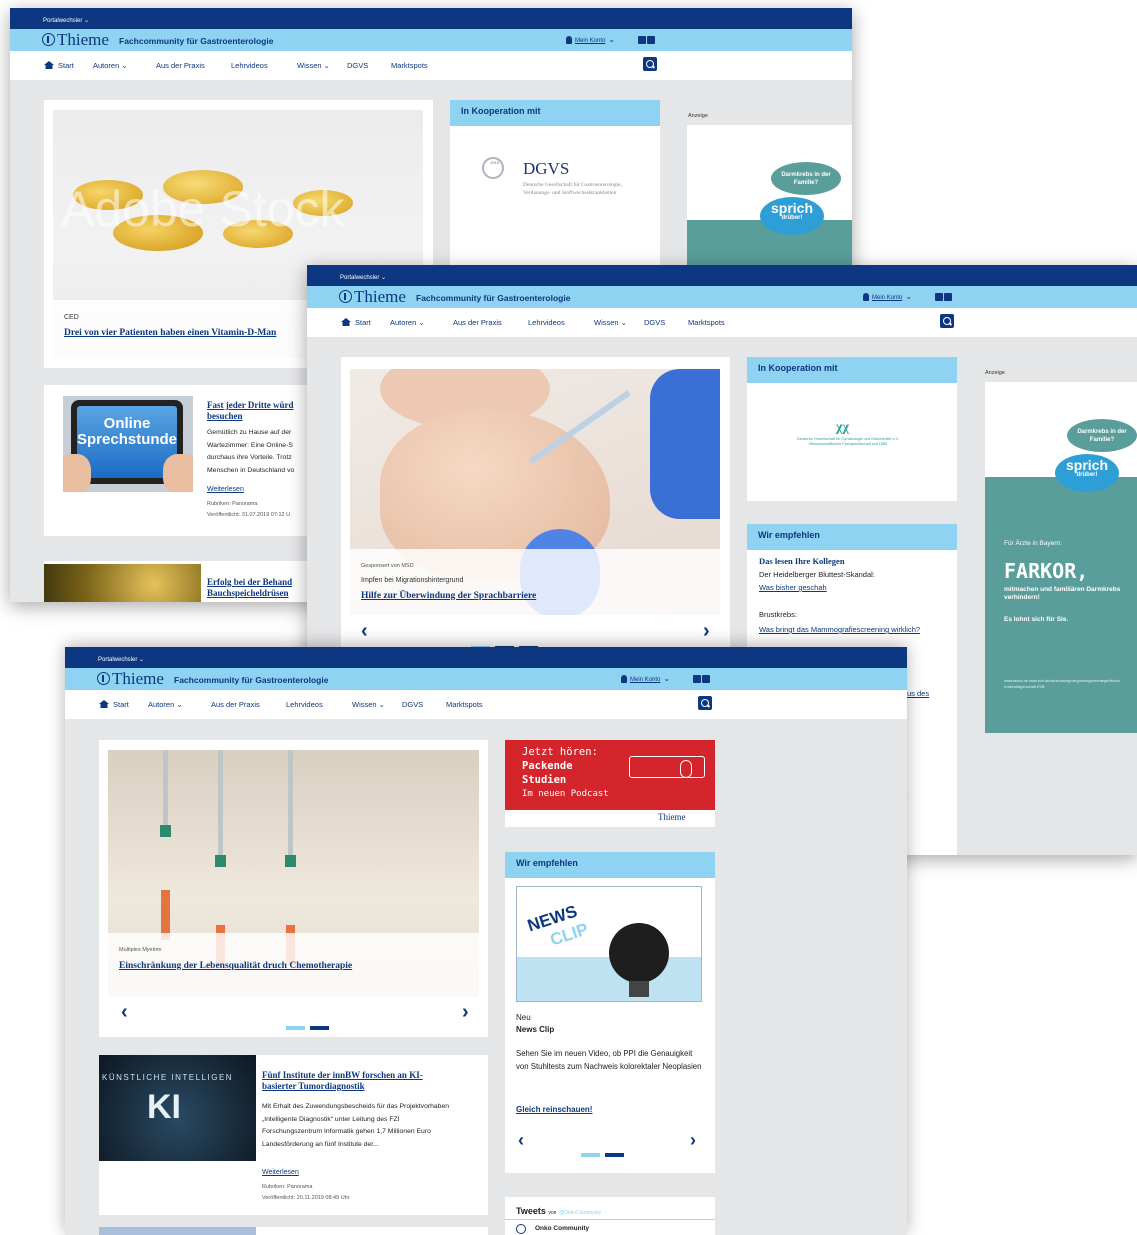 This screenshot has height=1235, width=1137. I want to click on dggg-logo-icon: χχ, so click(847, 427).